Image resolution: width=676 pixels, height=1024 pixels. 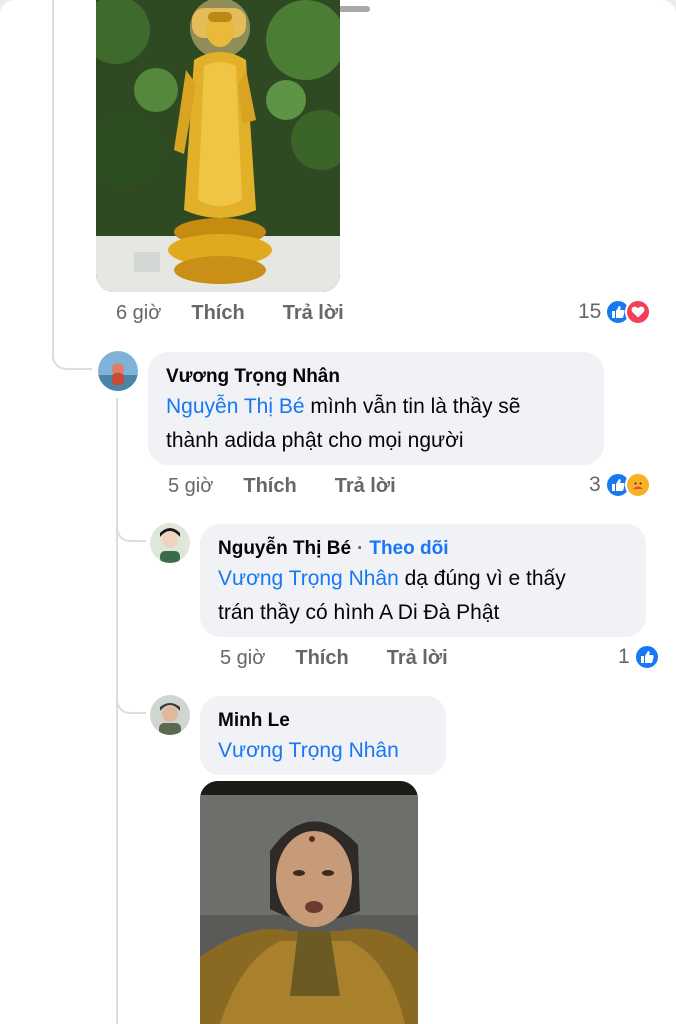 I want to click on comment-2-author: Vương Trọng Nhân, so click(x=376, y=377).